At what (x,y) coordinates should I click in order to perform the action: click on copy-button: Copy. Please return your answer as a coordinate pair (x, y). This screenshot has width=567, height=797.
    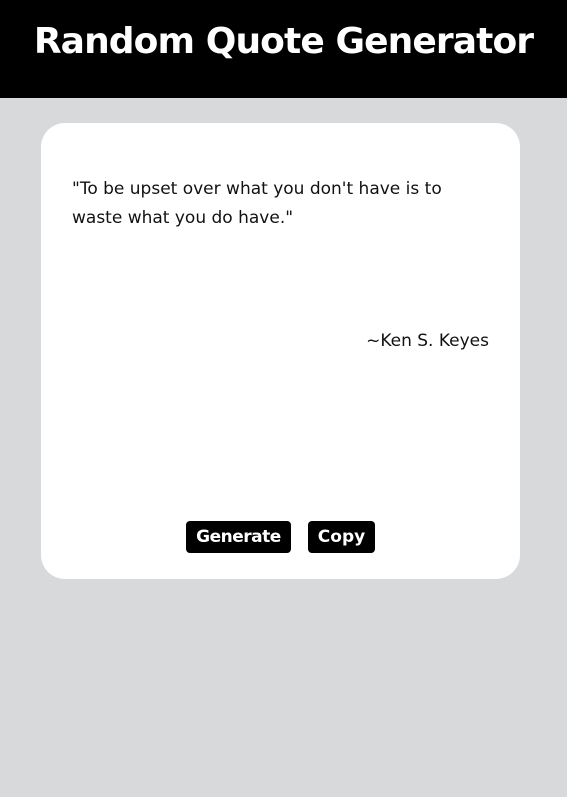
    Looking at the image, I should click on (341, 537).